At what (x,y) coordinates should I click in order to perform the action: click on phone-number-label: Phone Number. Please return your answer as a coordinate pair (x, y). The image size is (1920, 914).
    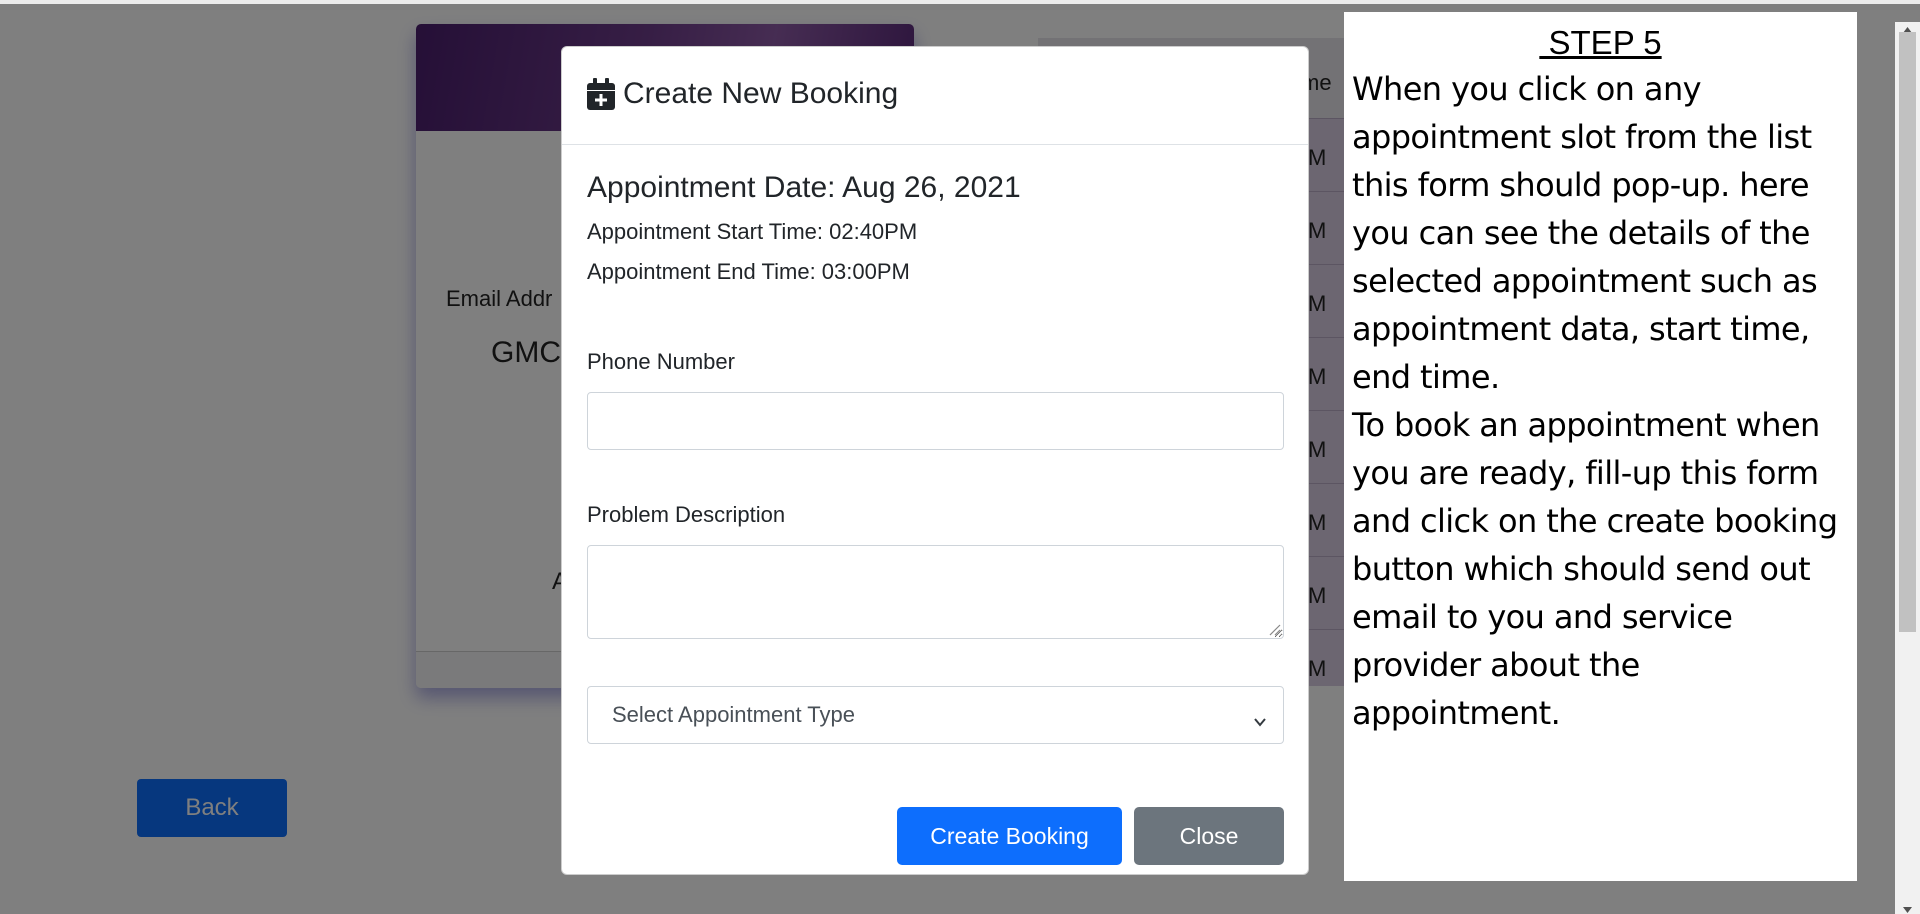
    Looking at the image, I should click on (661, 361).